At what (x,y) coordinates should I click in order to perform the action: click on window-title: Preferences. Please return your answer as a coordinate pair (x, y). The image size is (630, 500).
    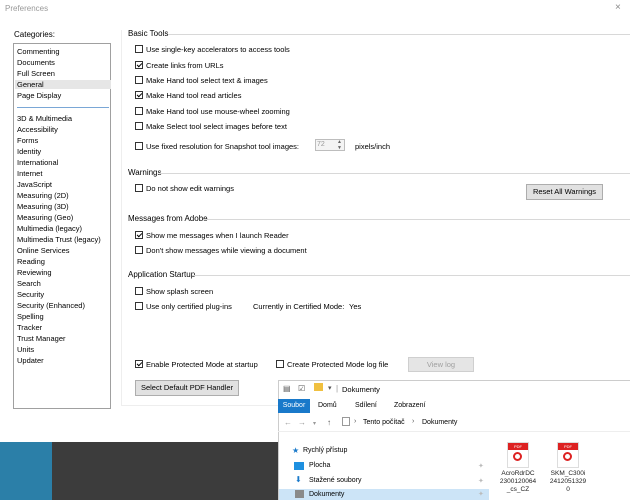
    Looking at the image, I should click on (27, 8).